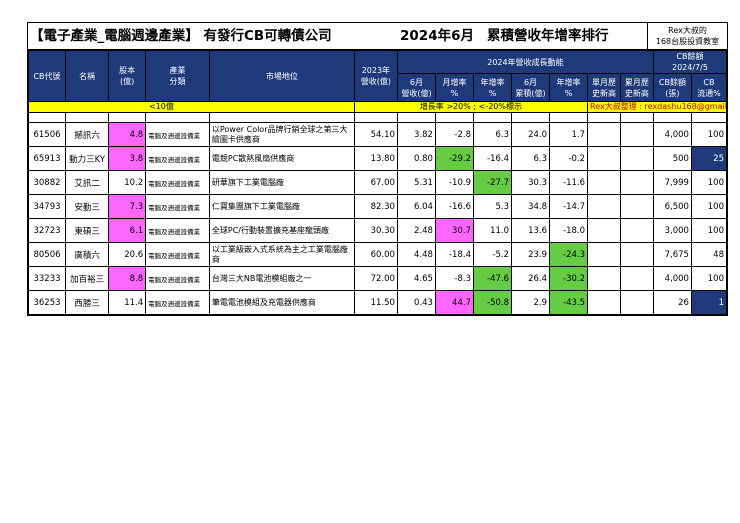 This screenshot has height=523, width=740. I want to click on cell-code: 32723, so click(47, 230).